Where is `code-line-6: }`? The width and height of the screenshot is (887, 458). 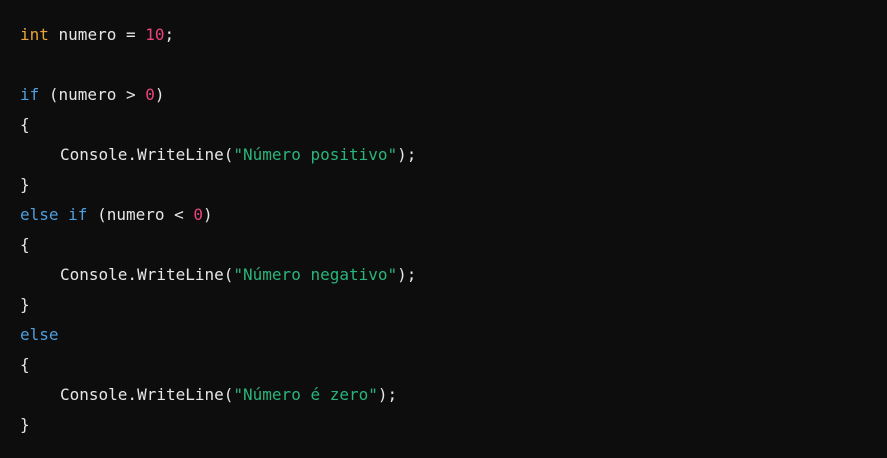 code-line-6: } is located at coordinates (453, 185).